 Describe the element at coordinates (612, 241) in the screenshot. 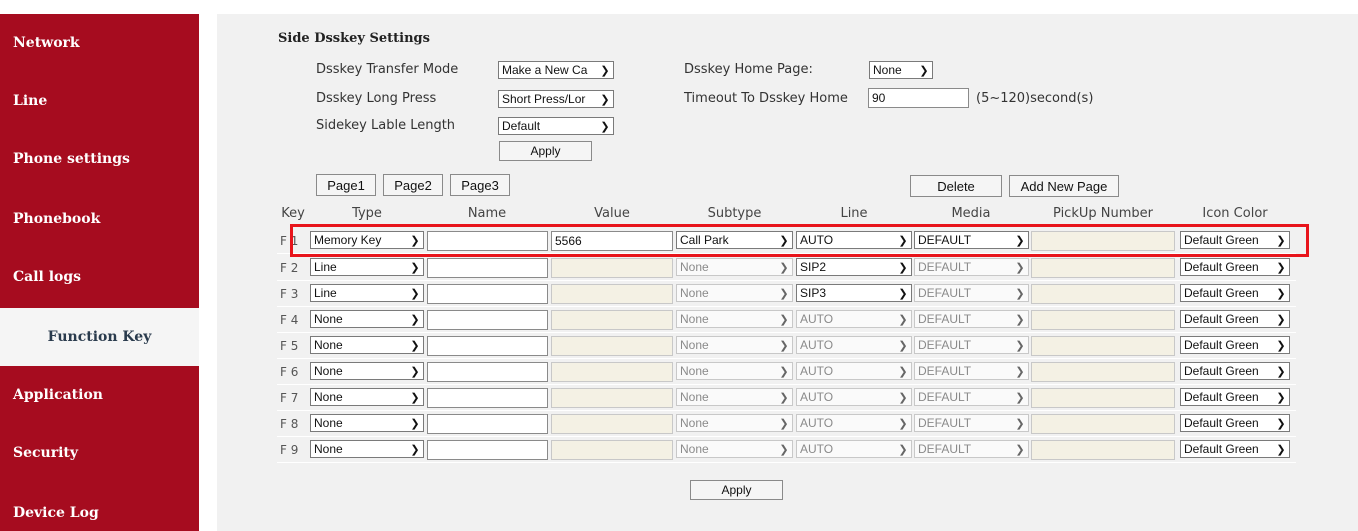

I see `value-input: 5566` at that location.